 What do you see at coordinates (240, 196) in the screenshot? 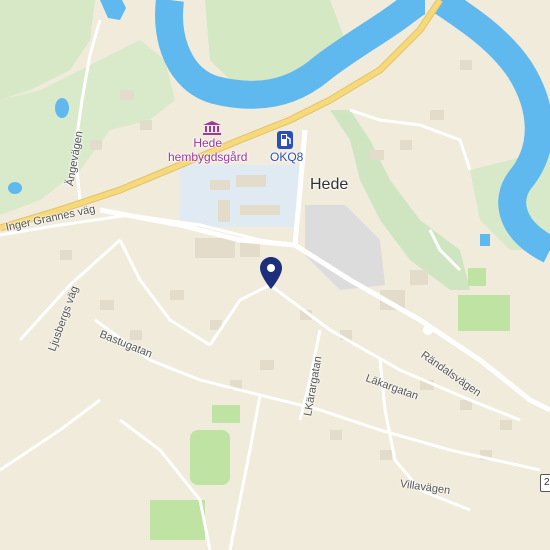
I see `school-area` at bounding box center [240, 196].